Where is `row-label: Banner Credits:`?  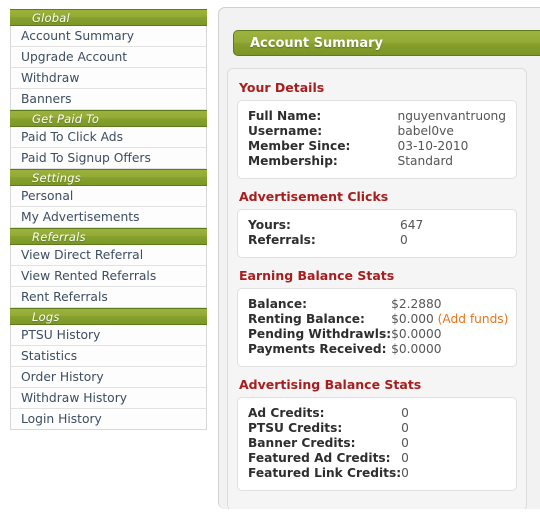 row-label: Banner Credits: is located at coordinates (302, 443).